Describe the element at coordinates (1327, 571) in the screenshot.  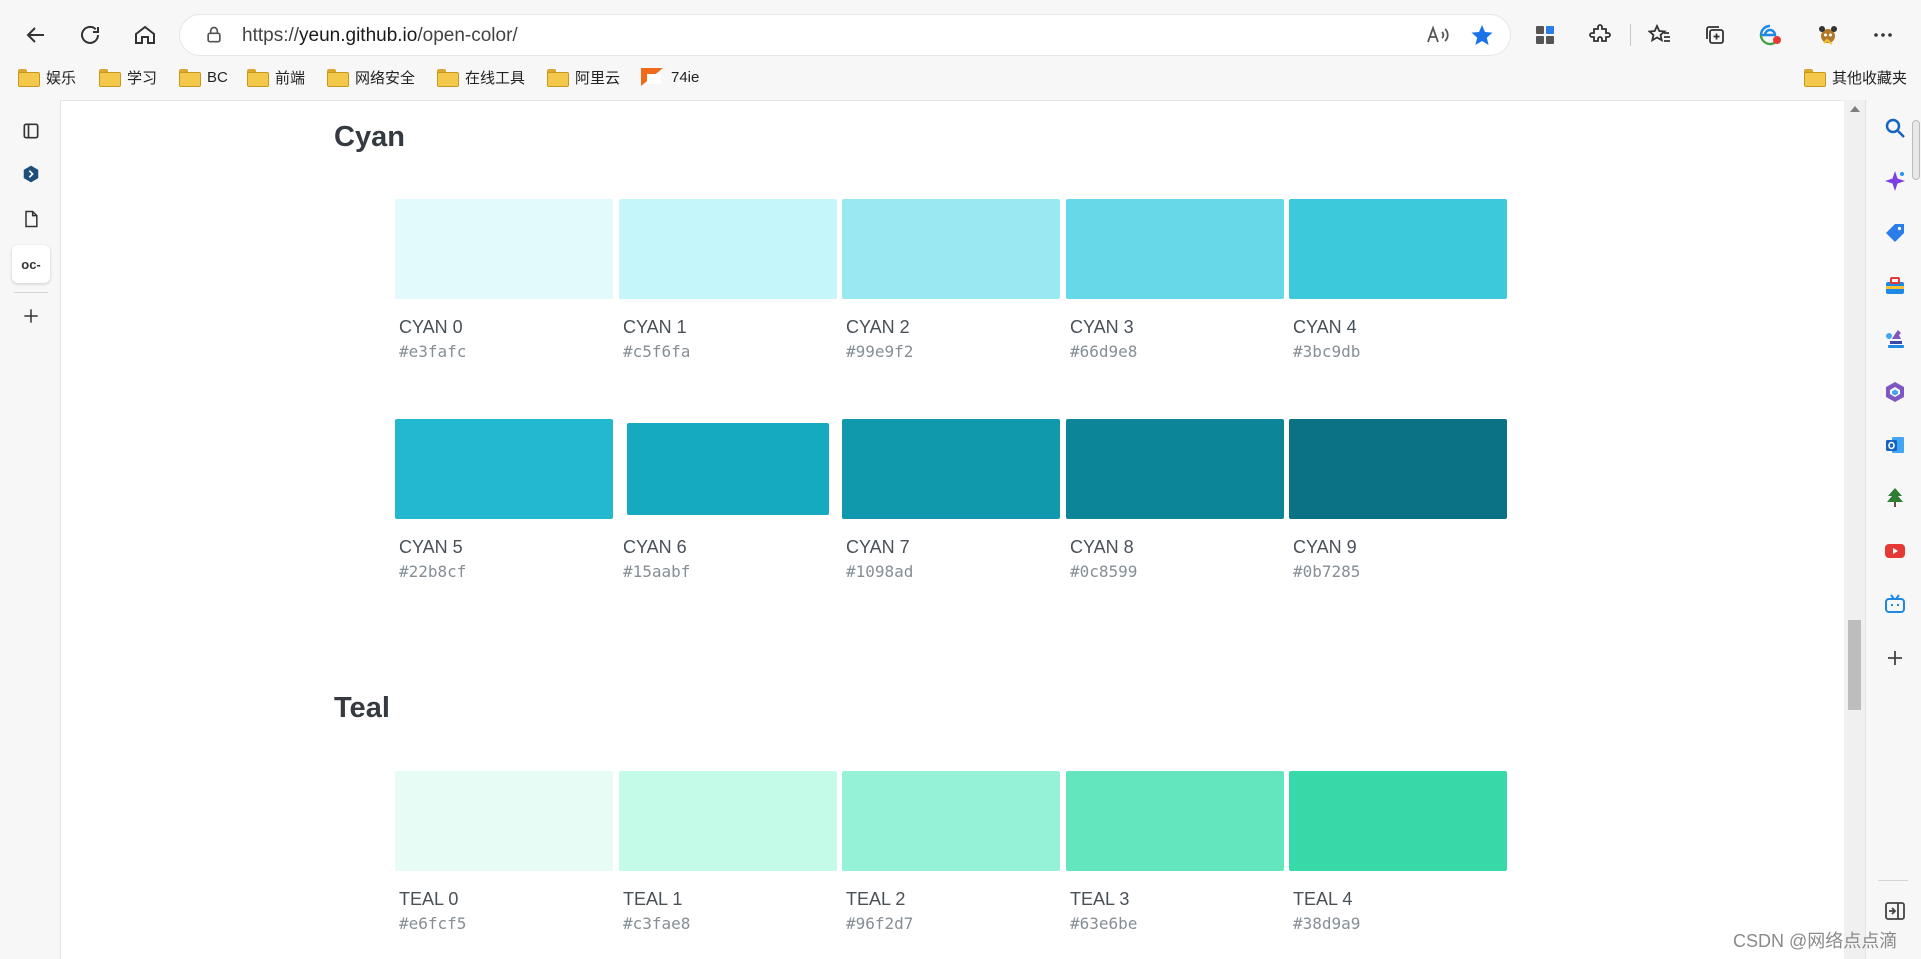
I see `swatch-hex: #0b7285` at that location.